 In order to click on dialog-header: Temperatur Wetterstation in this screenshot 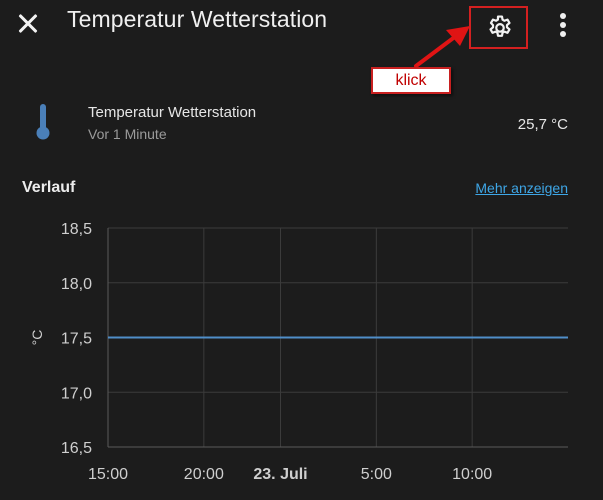, I will do `click(301, 28)`.